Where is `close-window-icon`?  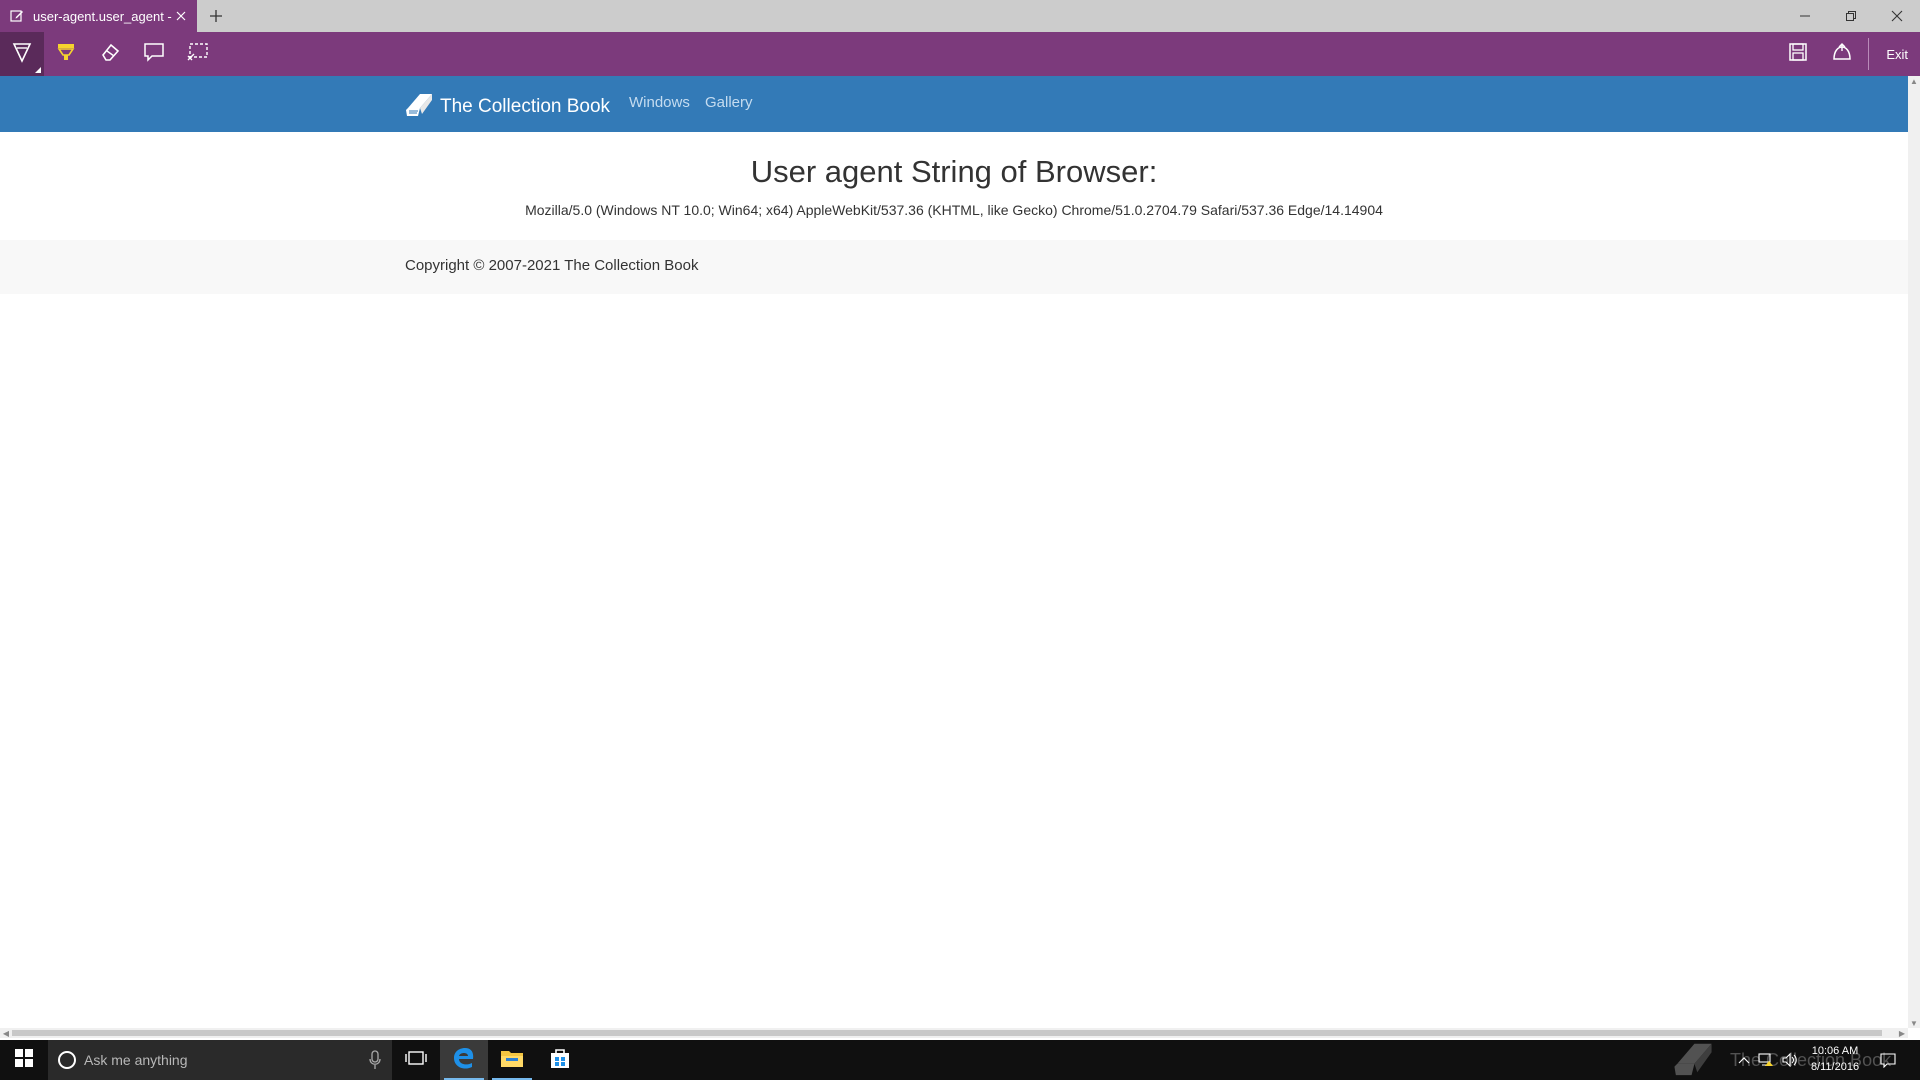 close-window-icon is located at coordinates (1897, 16).